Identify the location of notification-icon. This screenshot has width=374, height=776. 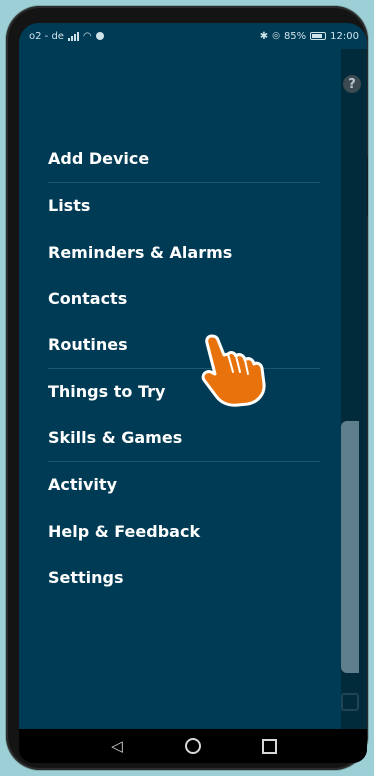
(99, 36).